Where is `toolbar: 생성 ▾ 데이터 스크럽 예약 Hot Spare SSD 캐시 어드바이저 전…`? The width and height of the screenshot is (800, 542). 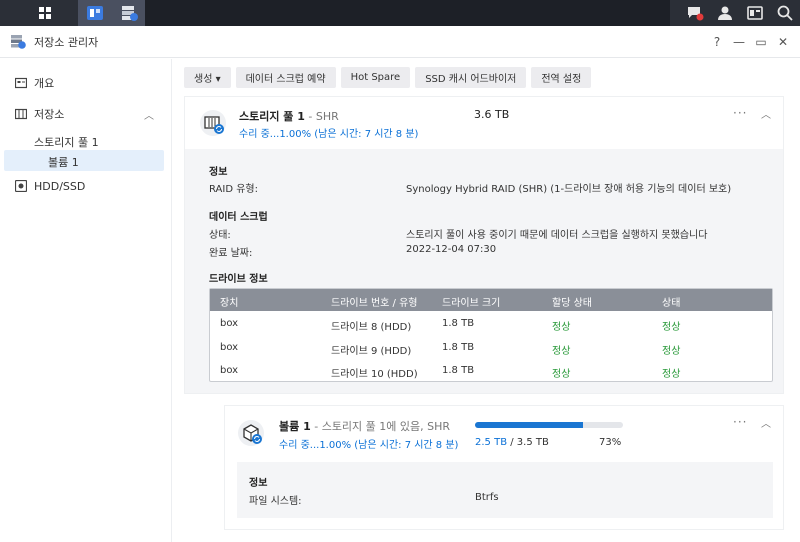 toolbar: 생성 ▾ 데이터 스크럽 예약 Hot Spare SSD 캐시 어드바이저 전… is located at coordinates (390, 77).